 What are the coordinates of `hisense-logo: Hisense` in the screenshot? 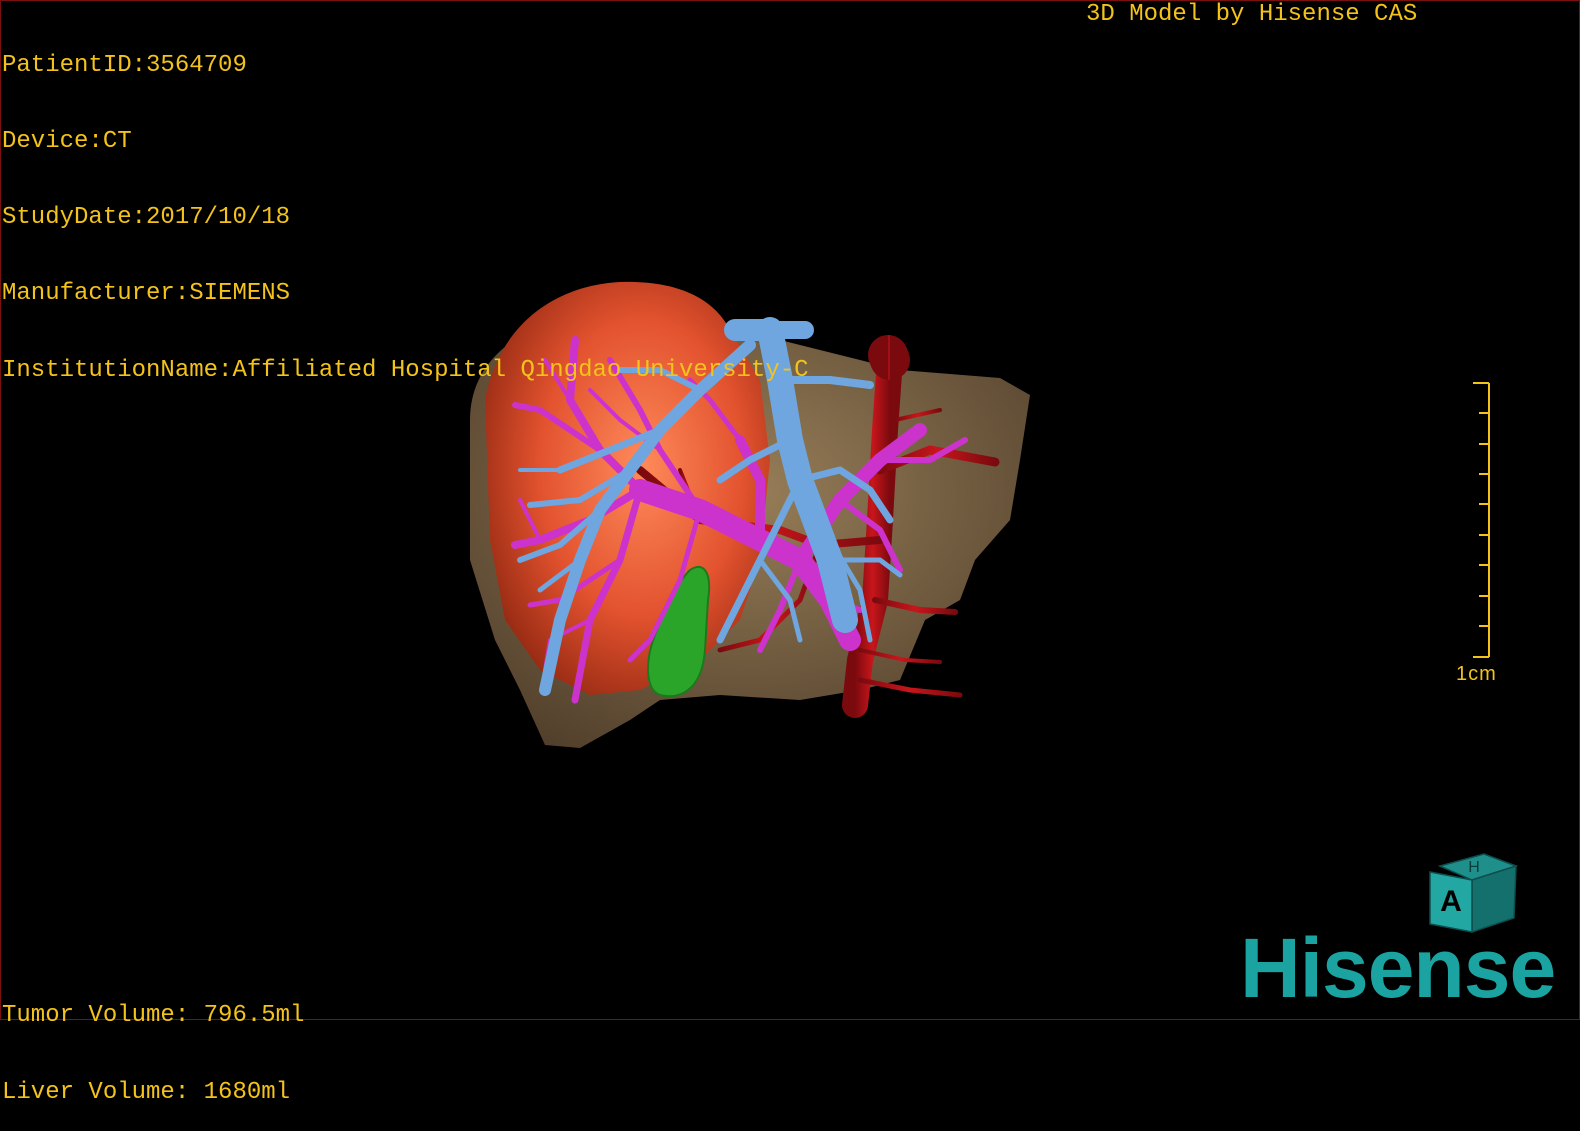 It's located at (1398, 968).